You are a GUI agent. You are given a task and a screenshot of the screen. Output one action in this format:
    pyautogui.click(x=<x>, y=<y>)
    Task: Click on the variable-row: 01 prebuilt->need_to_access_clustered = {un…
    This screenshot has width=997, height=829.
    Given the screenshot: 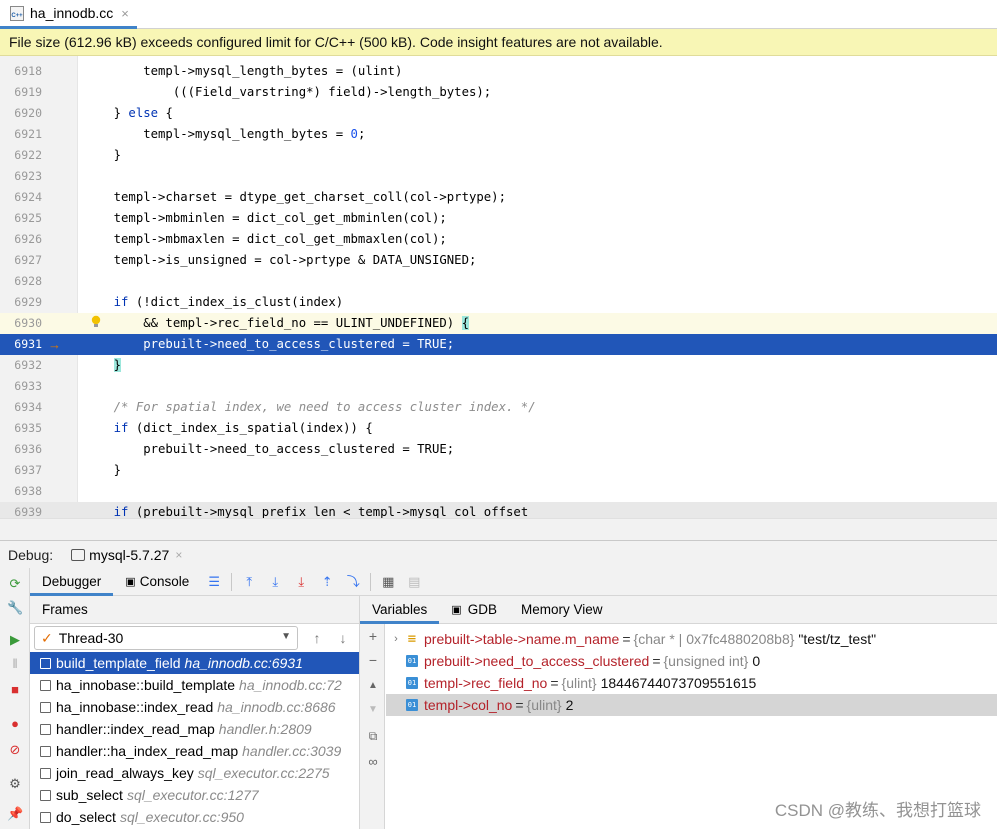 What is the action you would take?
    pyautogui.click(x=691, y=661)
    